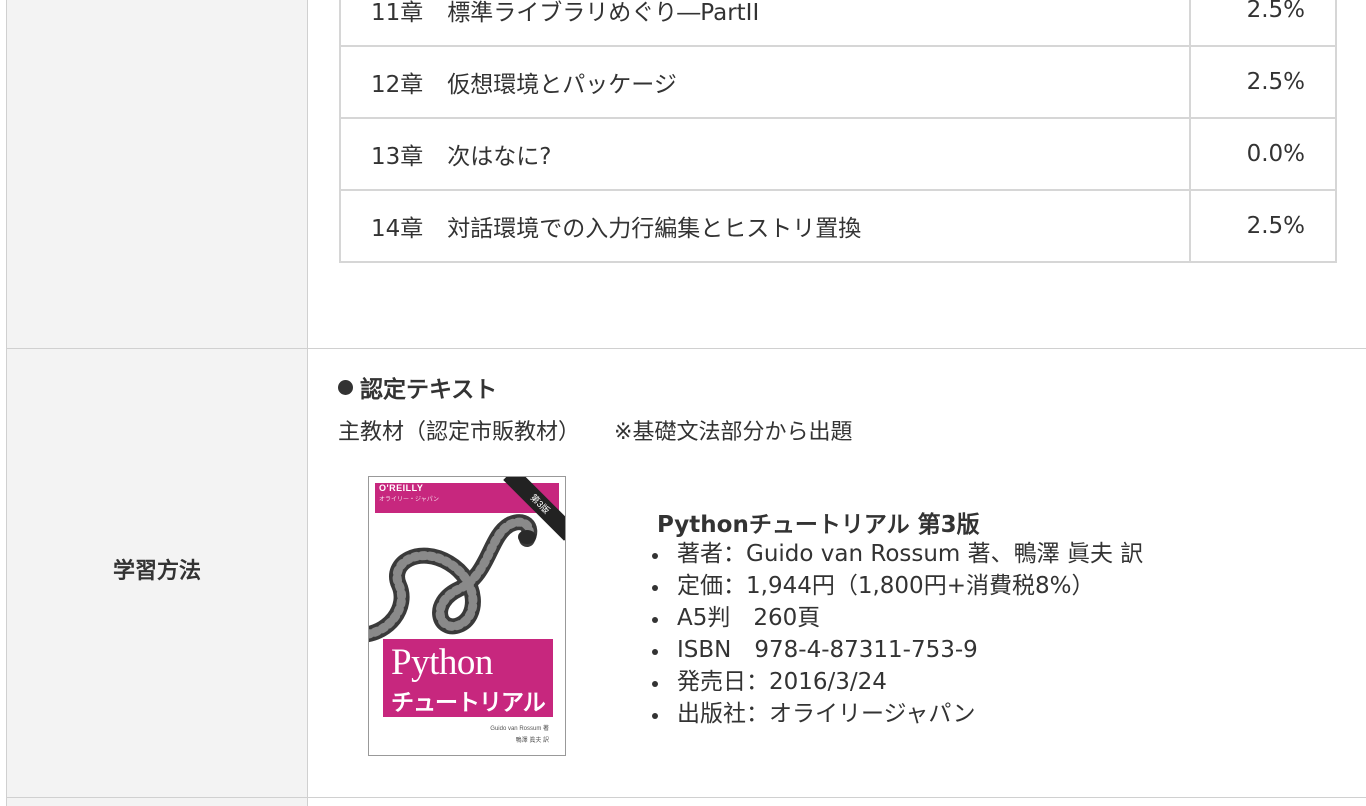  What do you see at coordinates (157, 174) in the screenshot?
I see `label-cell-exam-scope` at bounding box center [157, 174].